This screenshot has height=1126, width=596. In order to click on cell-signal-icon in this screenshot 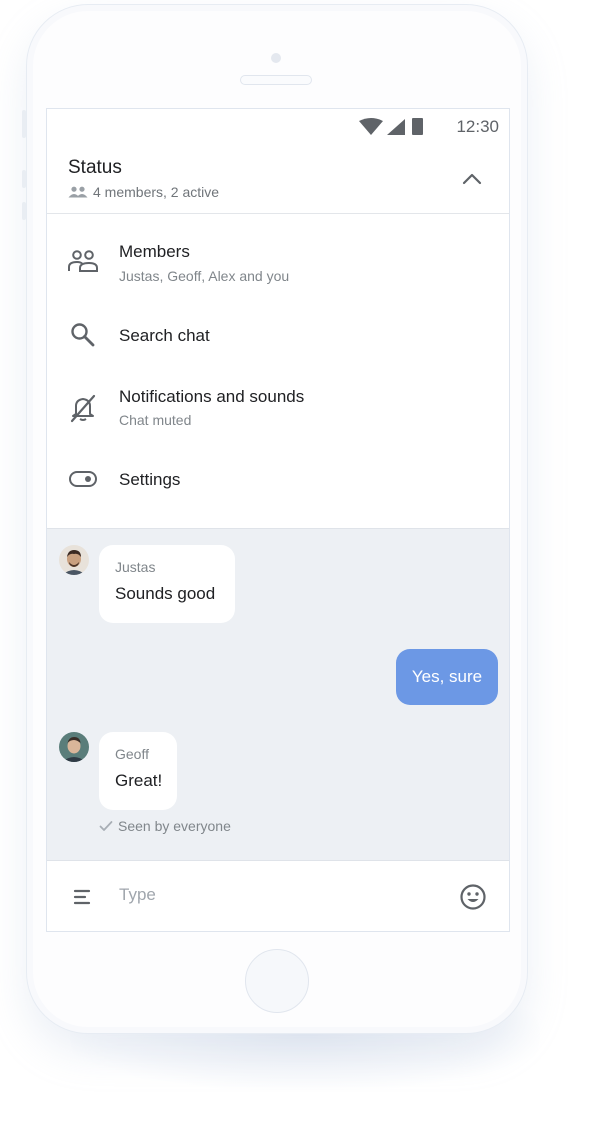, I will do `click(396, 127)`.